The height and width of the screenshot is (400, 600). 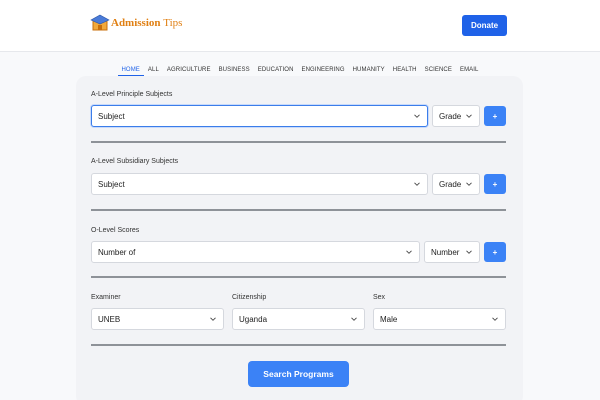 What do you see at coordinates (106, 297) in the screenshot?
I see `examiner-label: Examiner` at bounding box center [106, 297].